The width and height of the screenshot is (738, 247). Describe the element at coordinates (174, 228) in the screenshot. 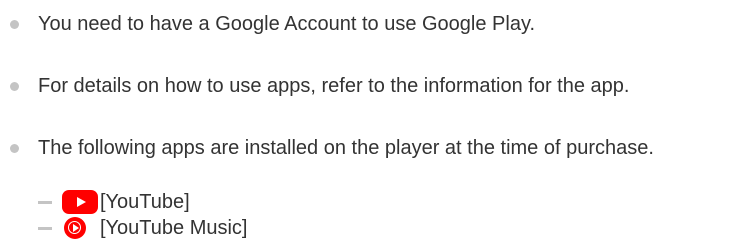

I see `app-label: [YouTube Music]` at that location.